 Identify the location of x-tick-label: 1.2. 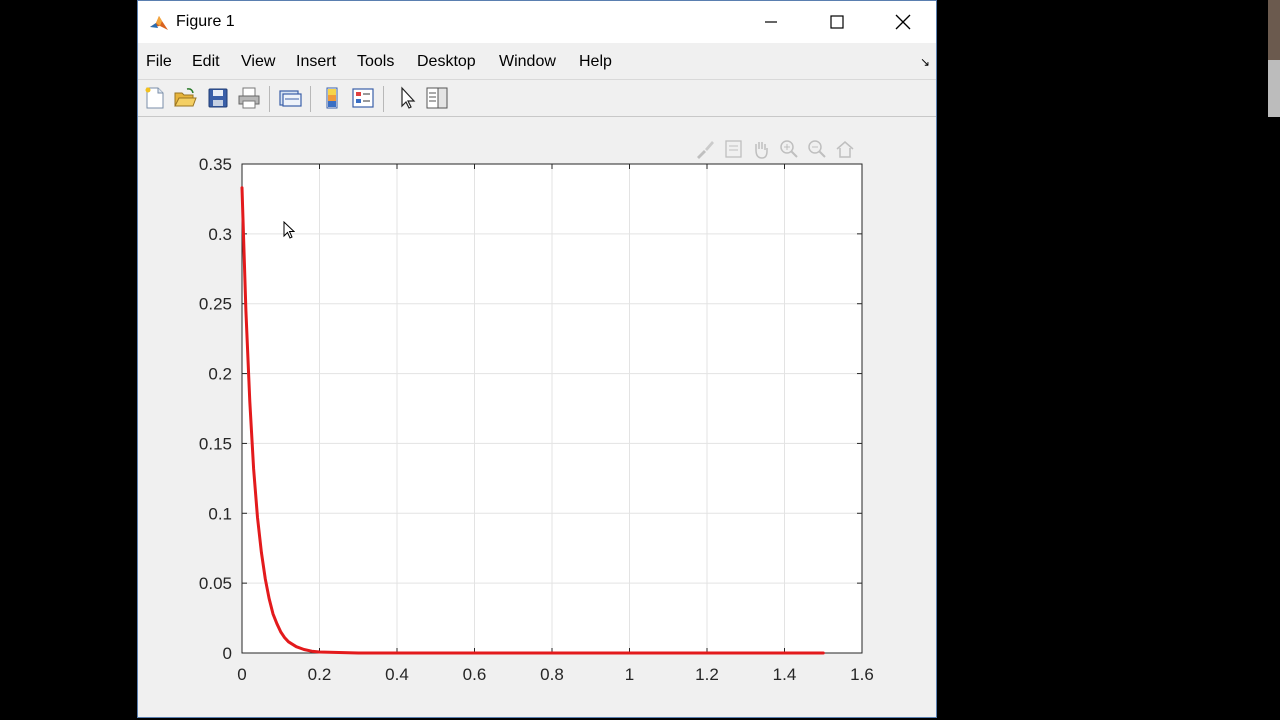
(707, 674).